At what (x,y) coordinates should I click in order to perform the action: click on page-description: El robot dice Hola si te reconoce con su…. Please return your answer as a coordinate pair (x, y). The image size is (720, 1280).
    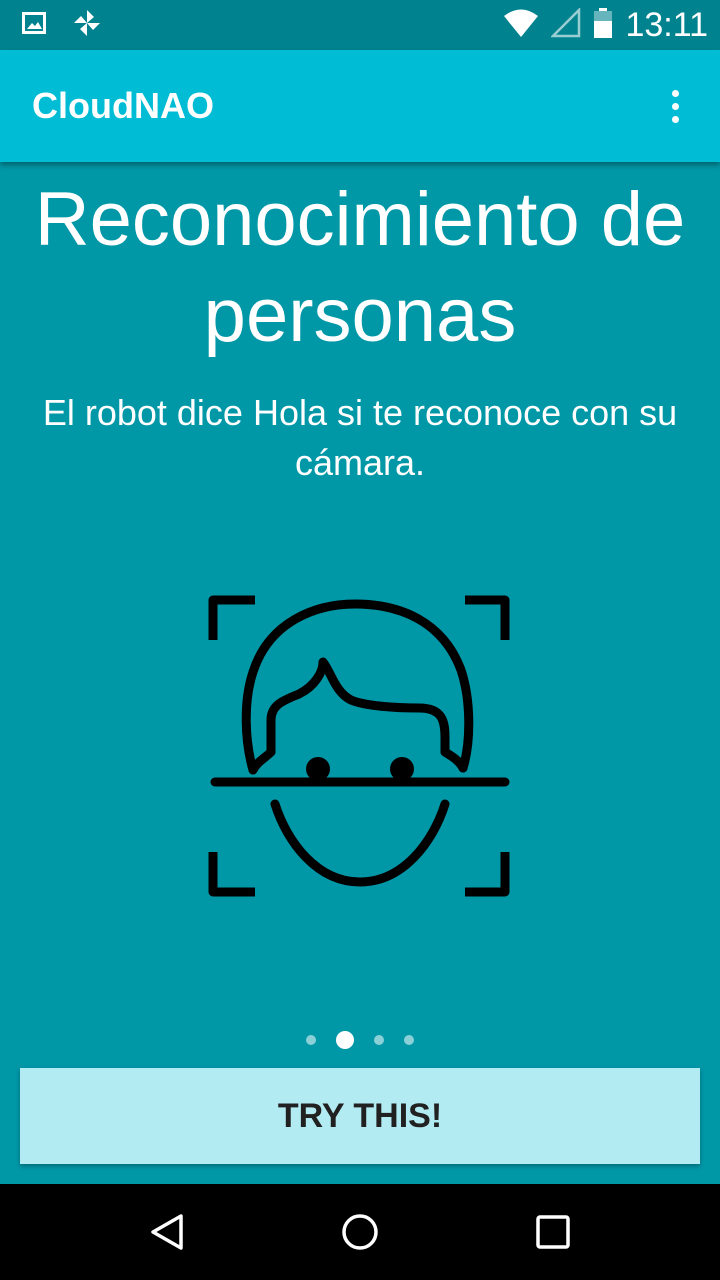
    Looking at the image, I should click on (360, 437).